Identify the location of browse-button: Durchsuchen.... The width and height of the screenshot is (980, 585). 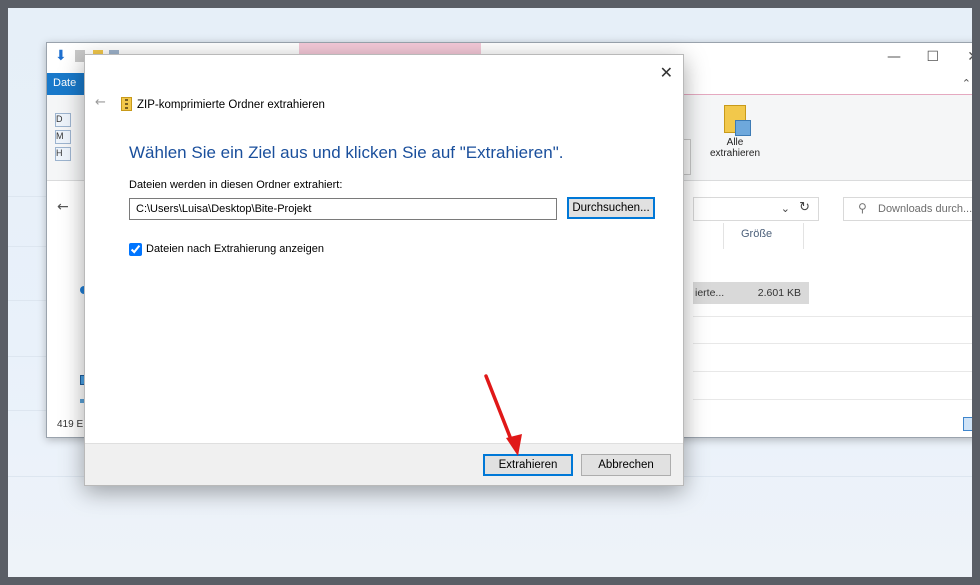
(611, 208).